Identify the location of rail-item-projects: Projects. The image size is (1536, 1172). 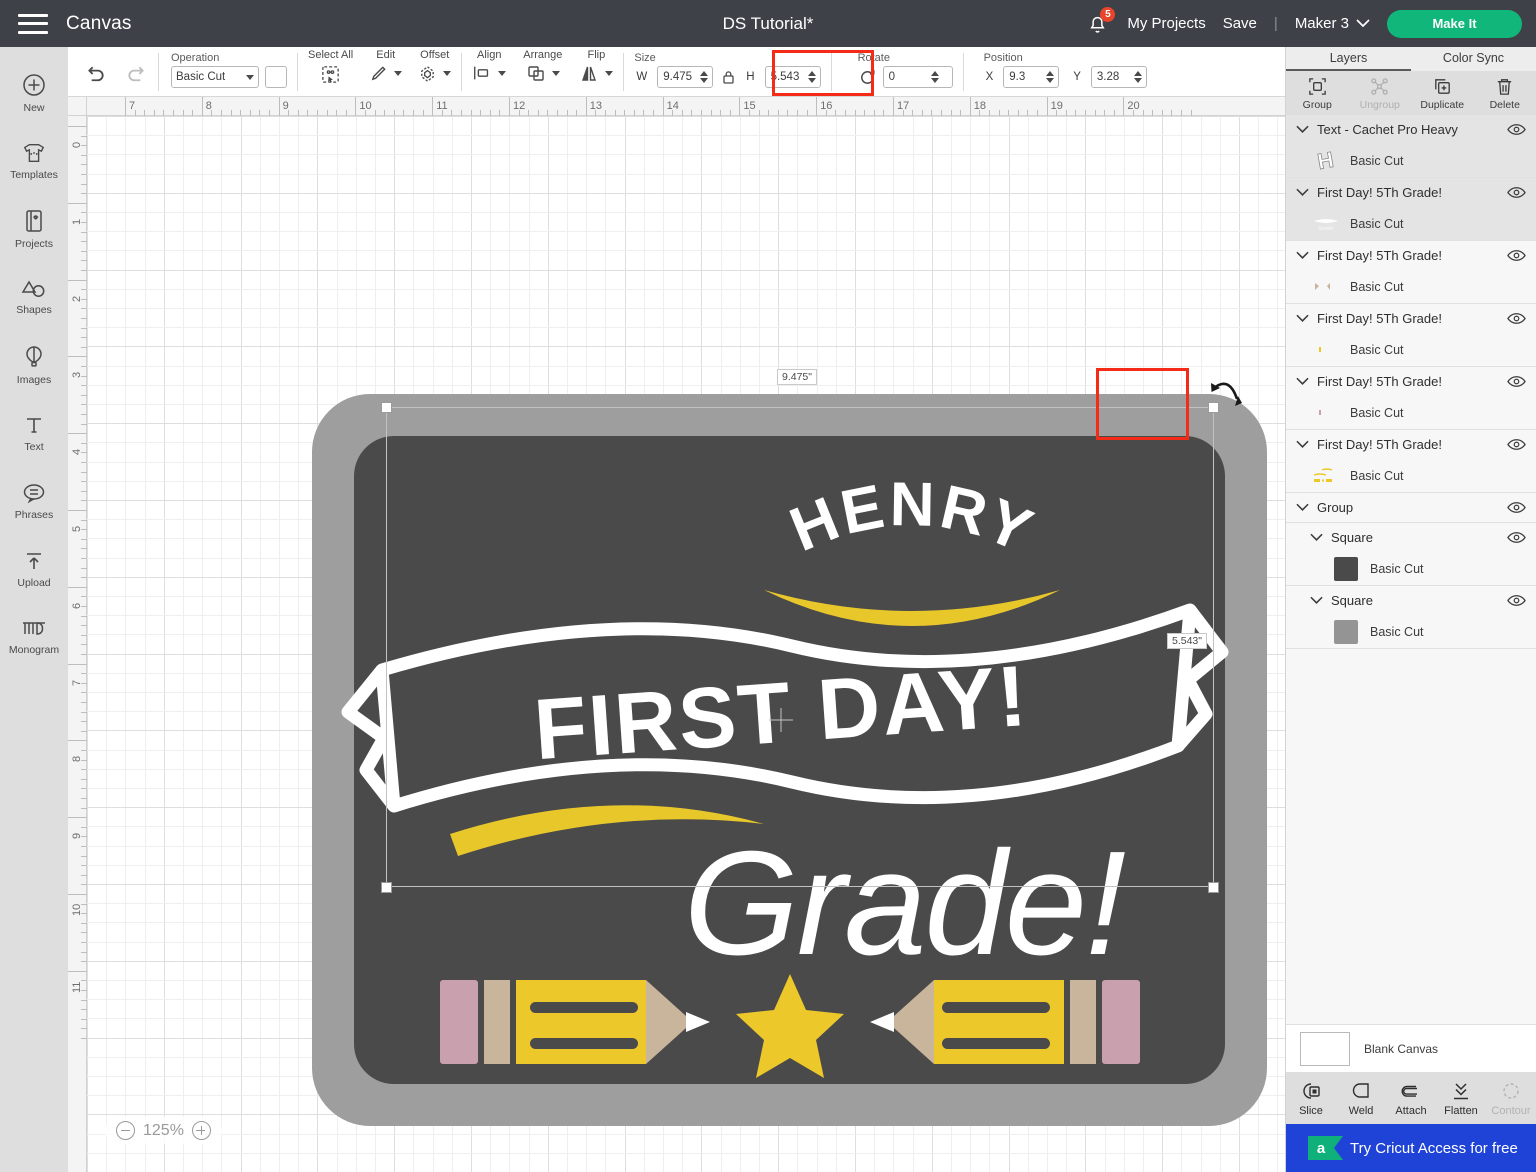
(34, 229).